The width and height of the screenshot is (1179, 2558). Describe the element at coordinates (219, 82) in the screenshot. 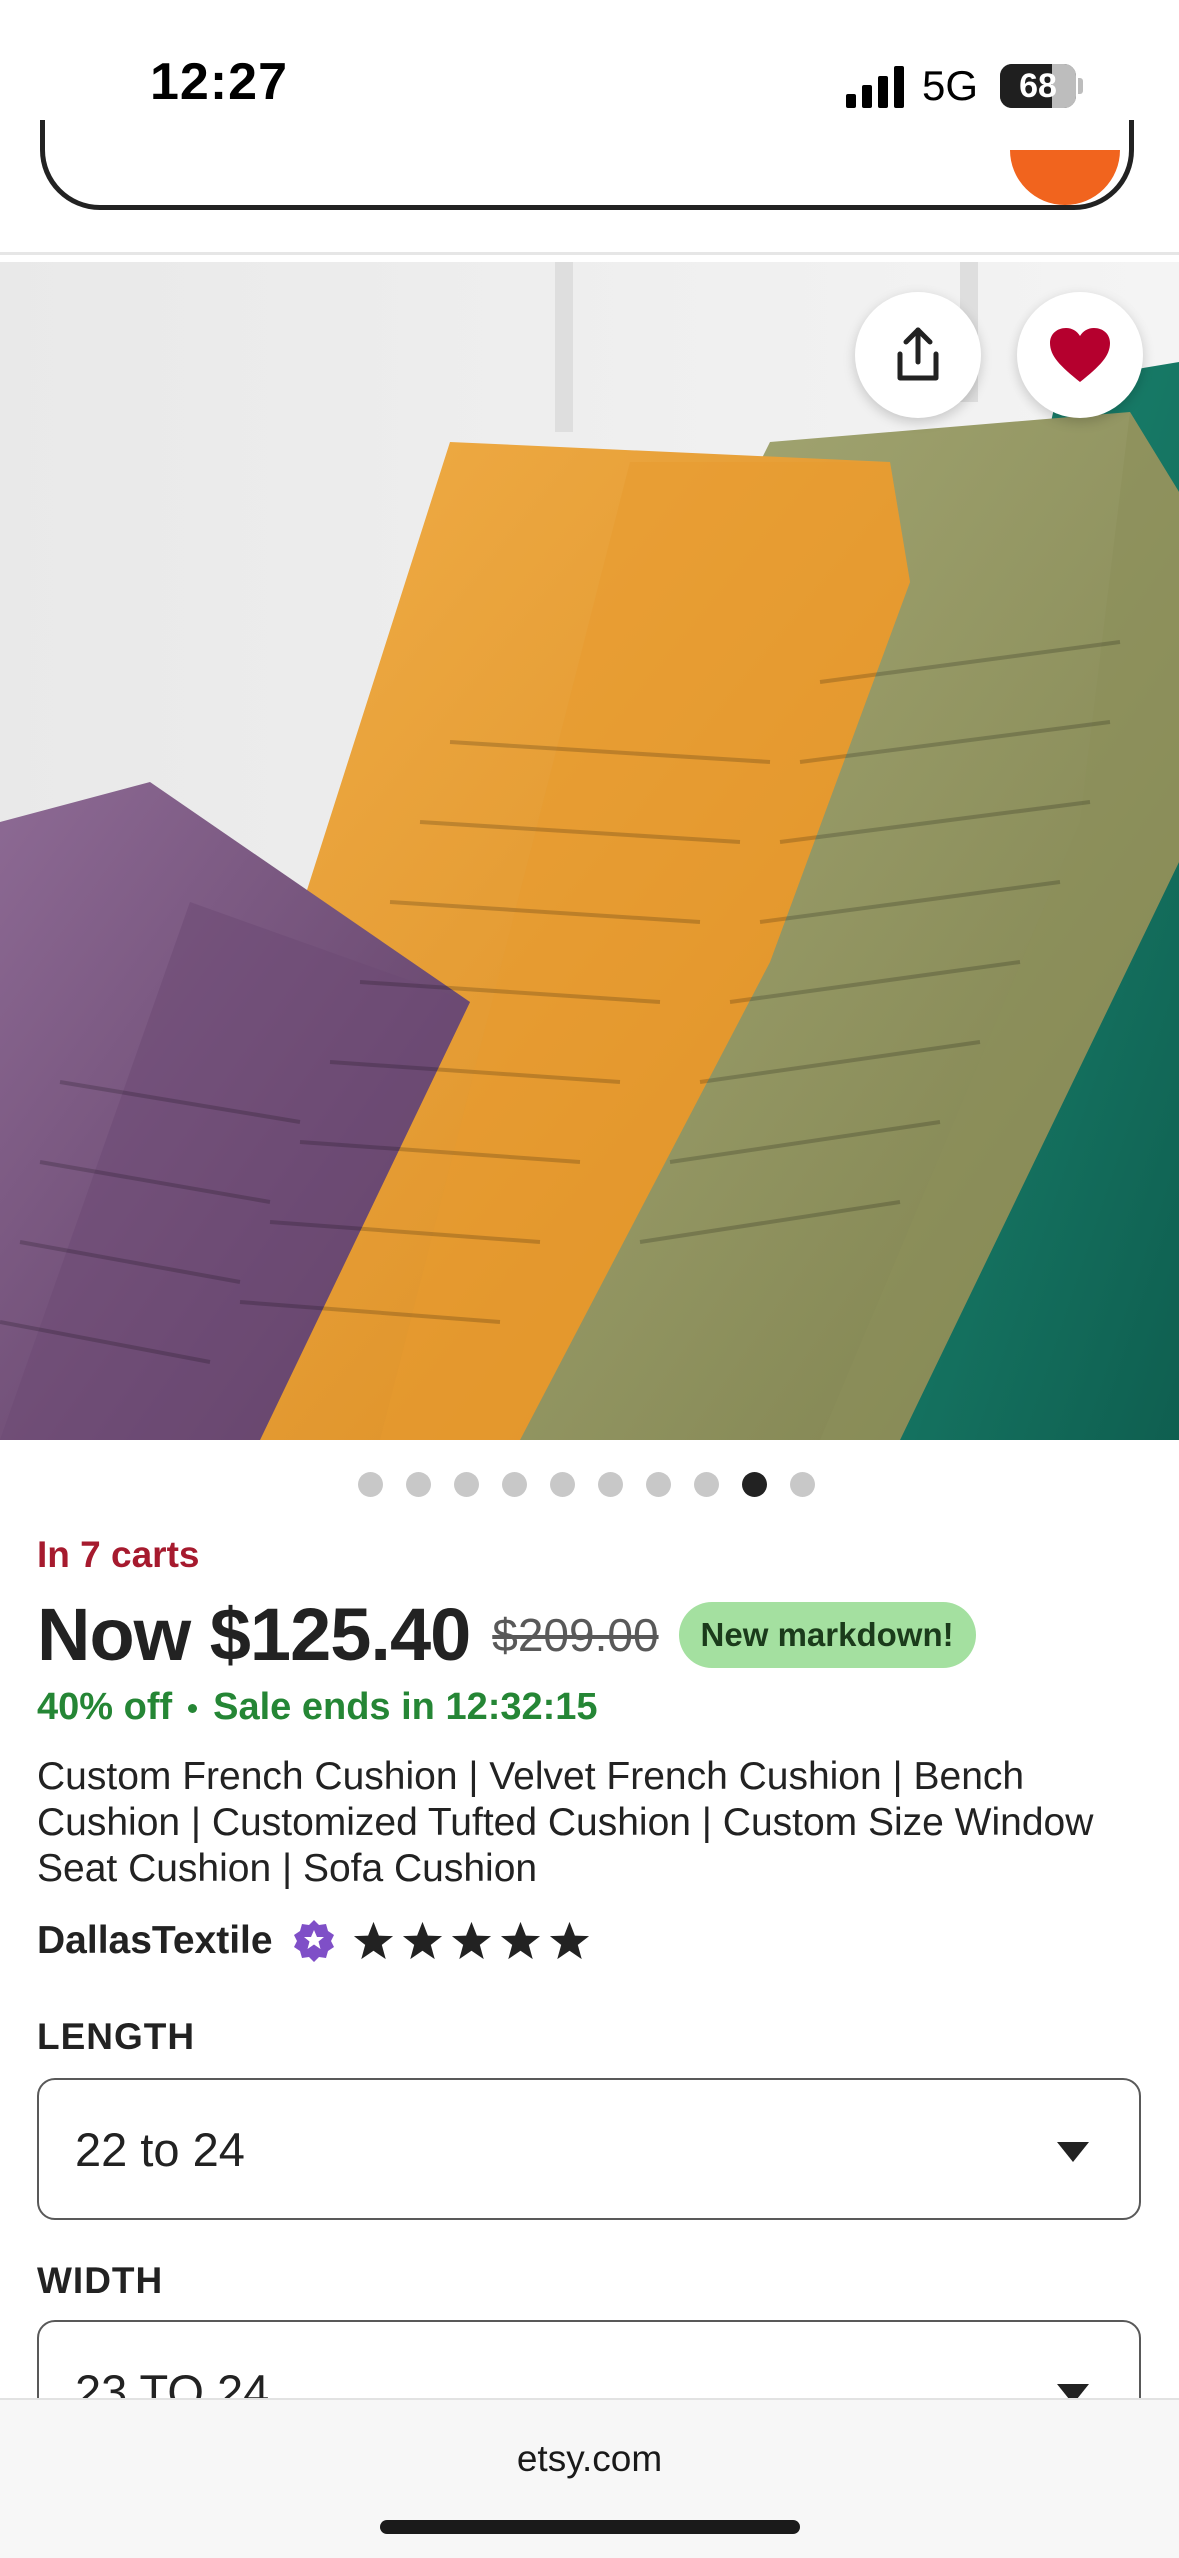

I see `status-time: 12:27` at that location.